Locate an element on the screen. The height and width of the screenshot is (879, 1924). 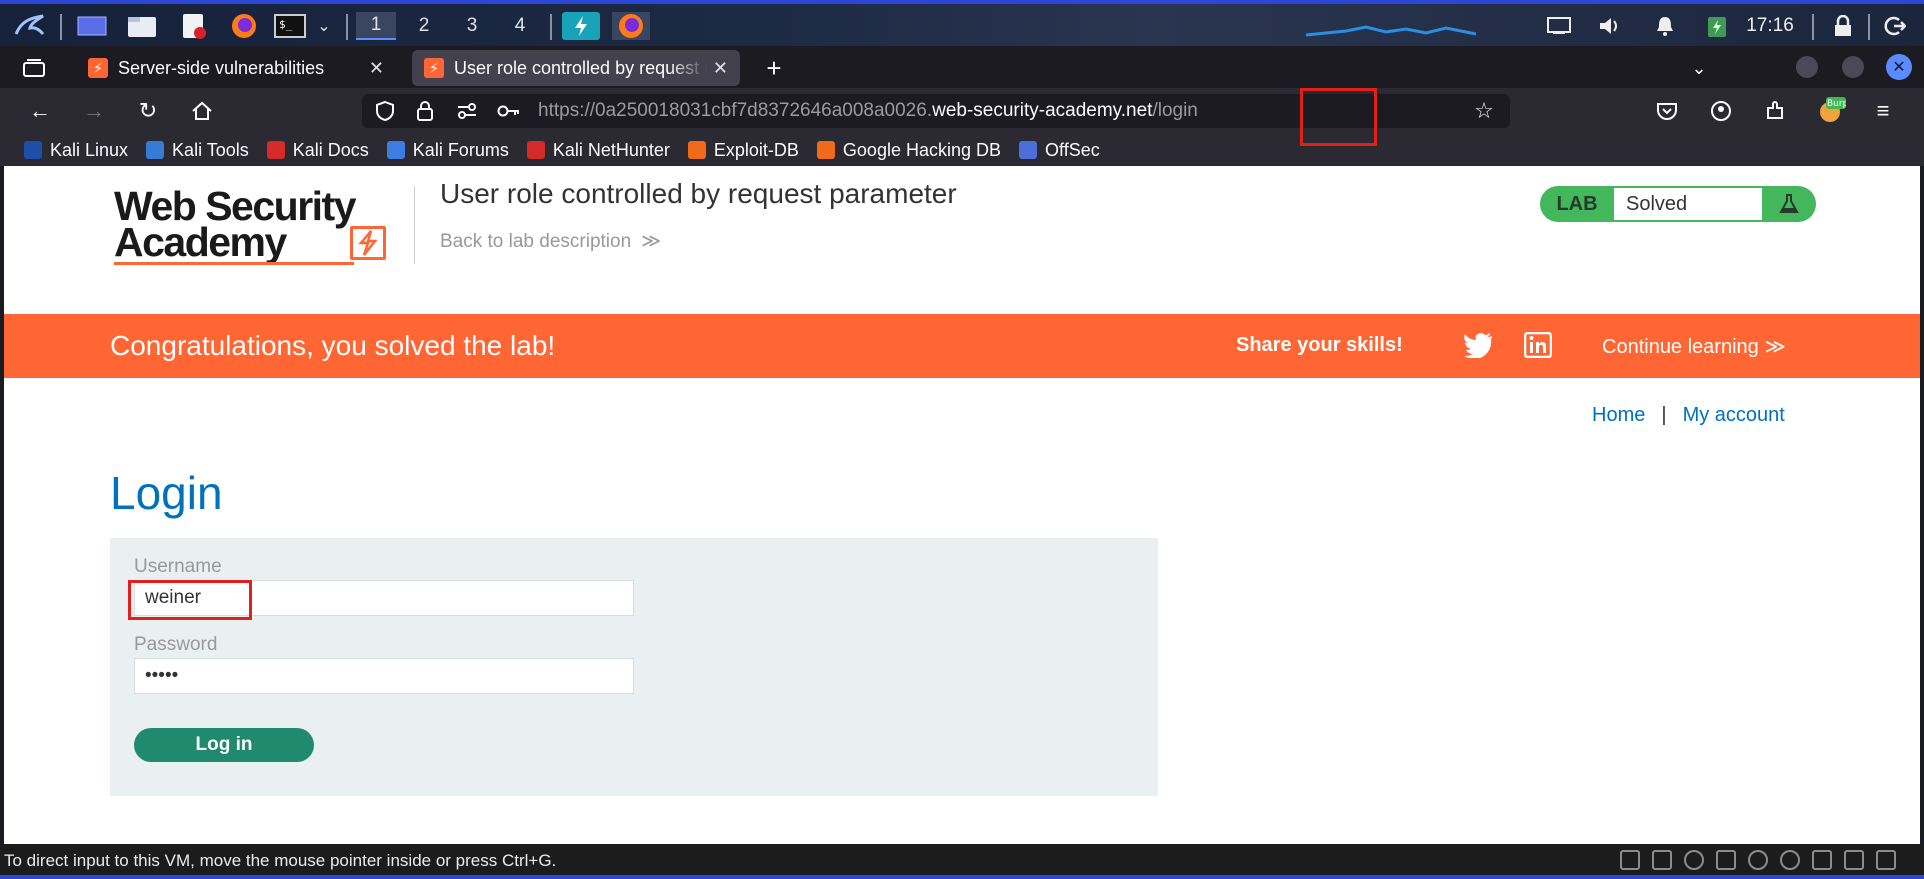
terminal-icon: $_ is located at coordinates (290, 26).